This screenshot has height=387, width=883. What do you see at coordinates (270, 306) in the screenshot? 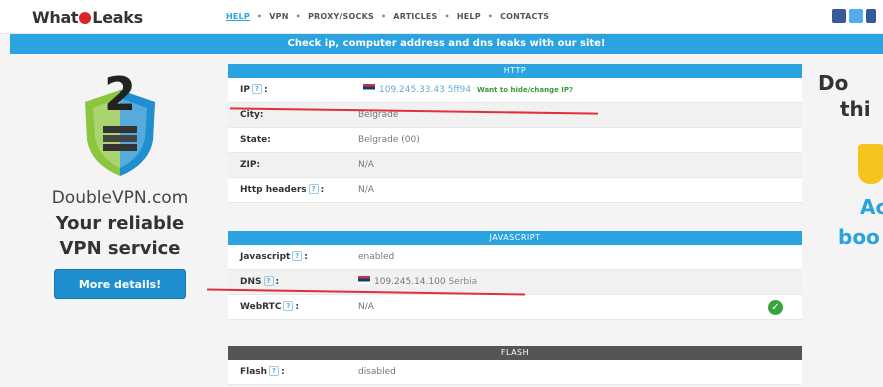
I see `webrtc-label: WebRTC?:` at bounding box center [270, 306].